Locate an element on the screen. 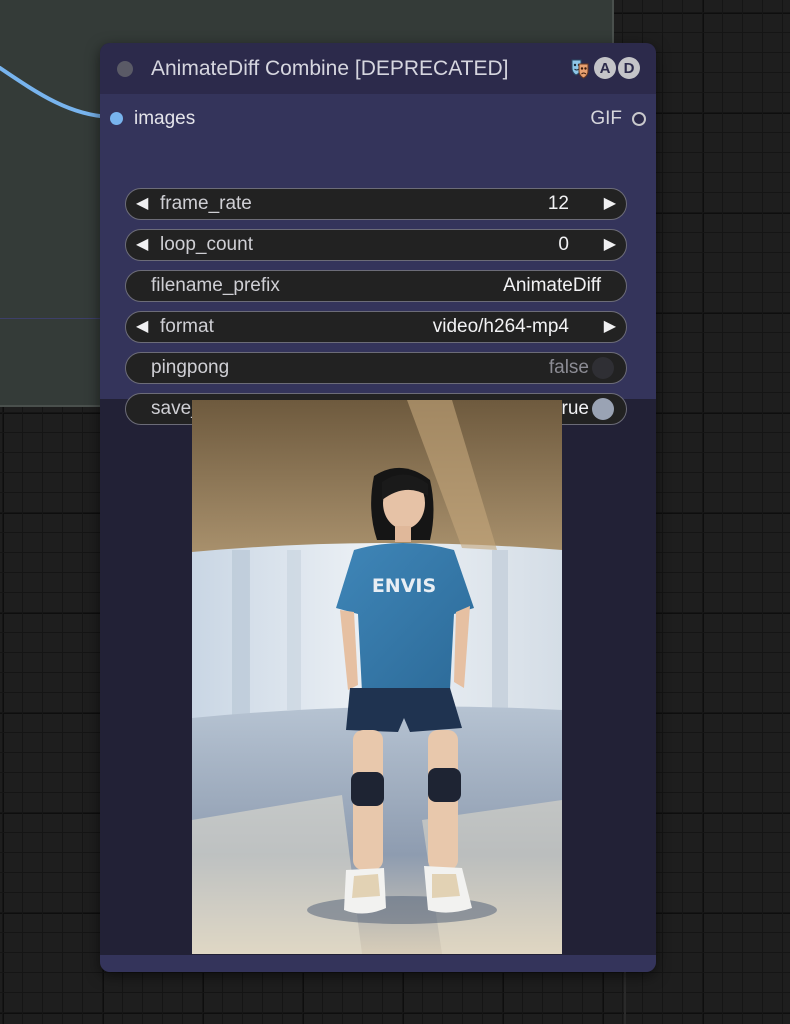 Image resolution: width=790 pixels, height=1024 pixels. pingpong-value: false is located at coordinates (568, 367).